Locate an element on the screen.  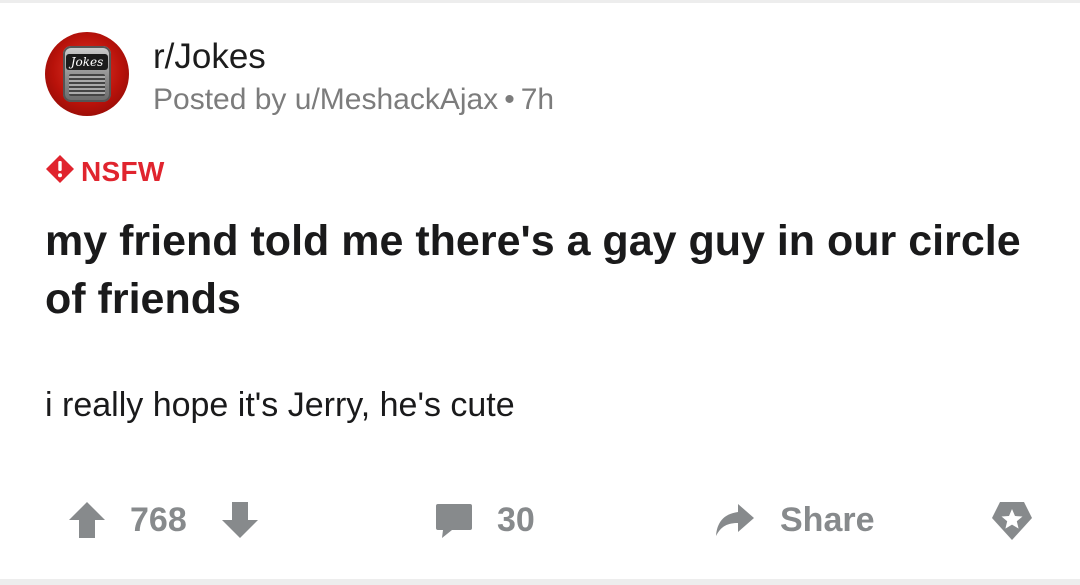
post-age: 7h is located at coordinates (537, 99).